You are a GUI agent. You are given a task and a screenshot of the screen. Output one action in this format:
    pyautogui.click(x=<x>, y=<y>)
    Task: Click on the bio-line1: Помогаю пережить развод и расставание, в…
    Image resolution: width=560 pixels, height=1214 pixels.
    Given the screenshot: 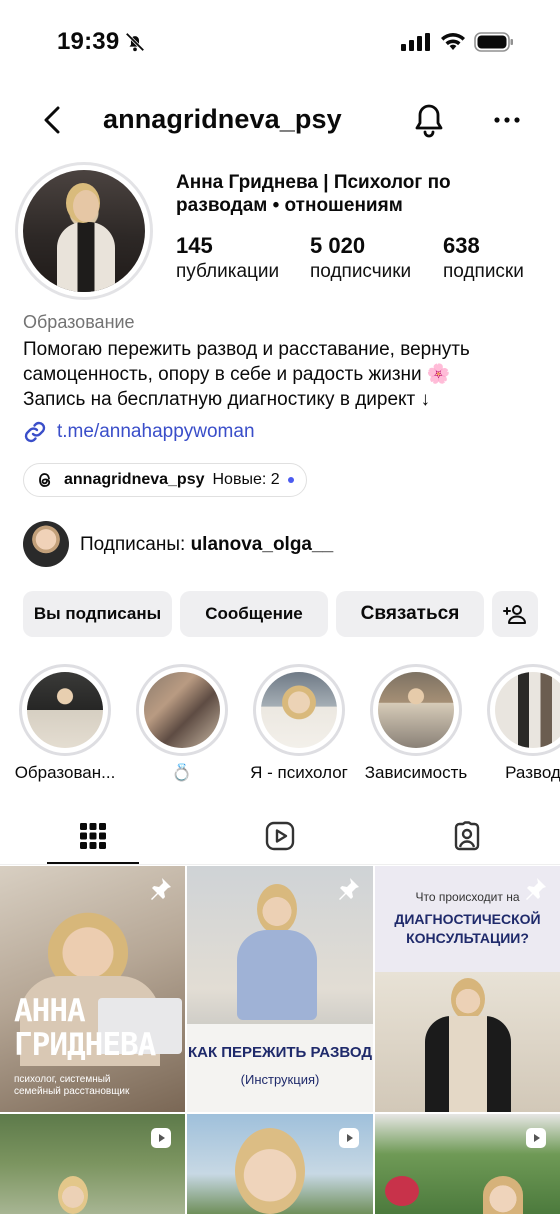 What is the action you would take?
    pyautogui.click(x=246, y=349)
    